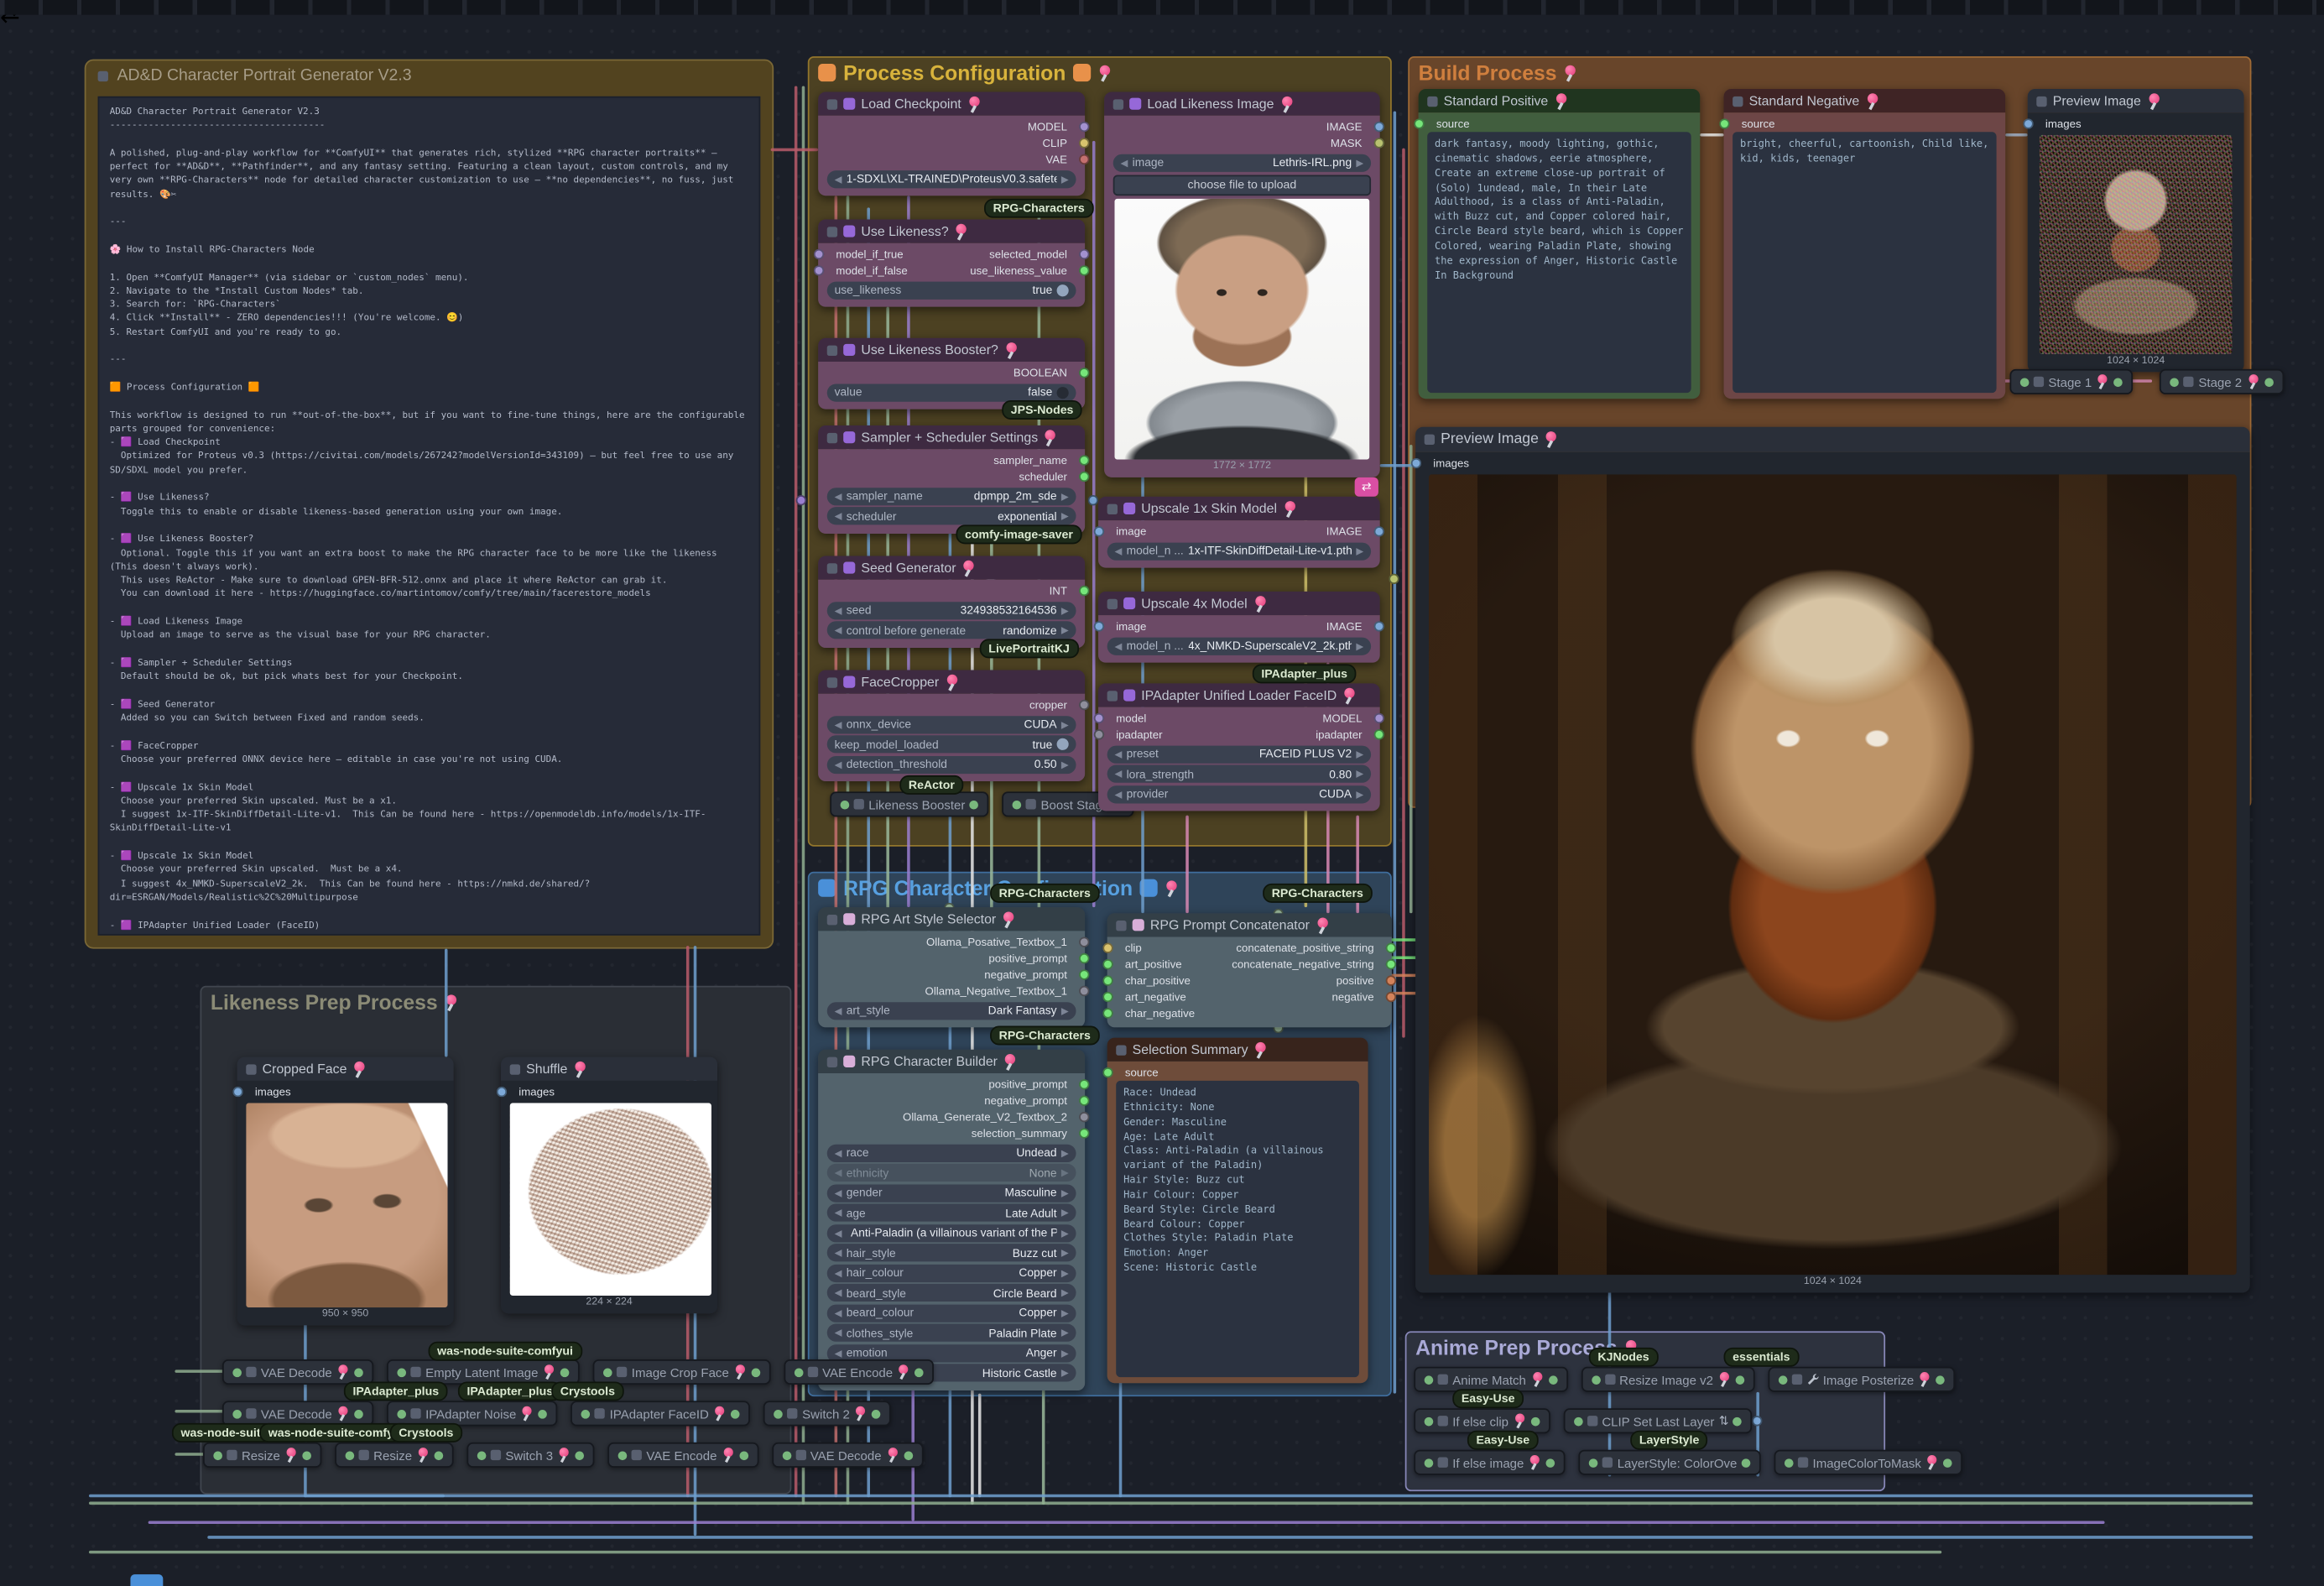 The width and height of the screenshot is (2324, 1586). I want to click on collapsed-node: VAE Encode⇅, so click(859, 1372).